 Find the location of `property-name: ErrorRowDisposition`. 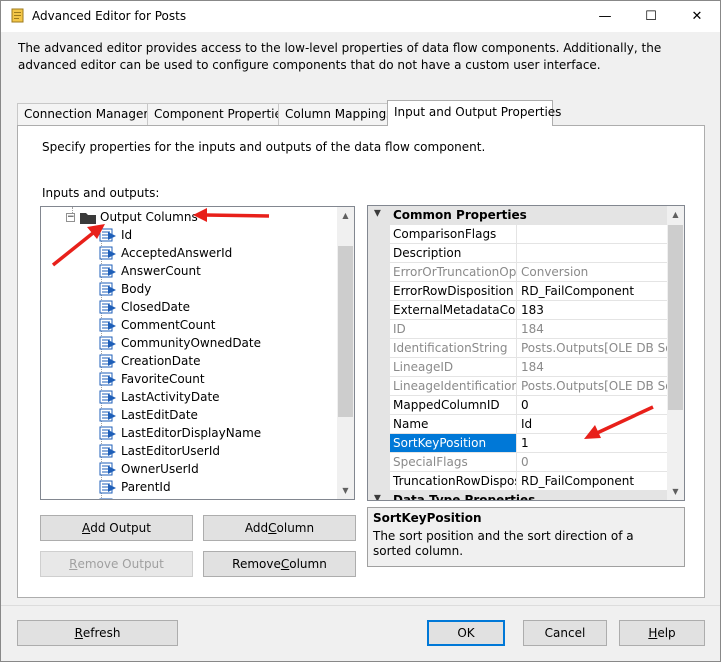

property-name: ErrorRowDisposition is located at coordinates (453, 291).